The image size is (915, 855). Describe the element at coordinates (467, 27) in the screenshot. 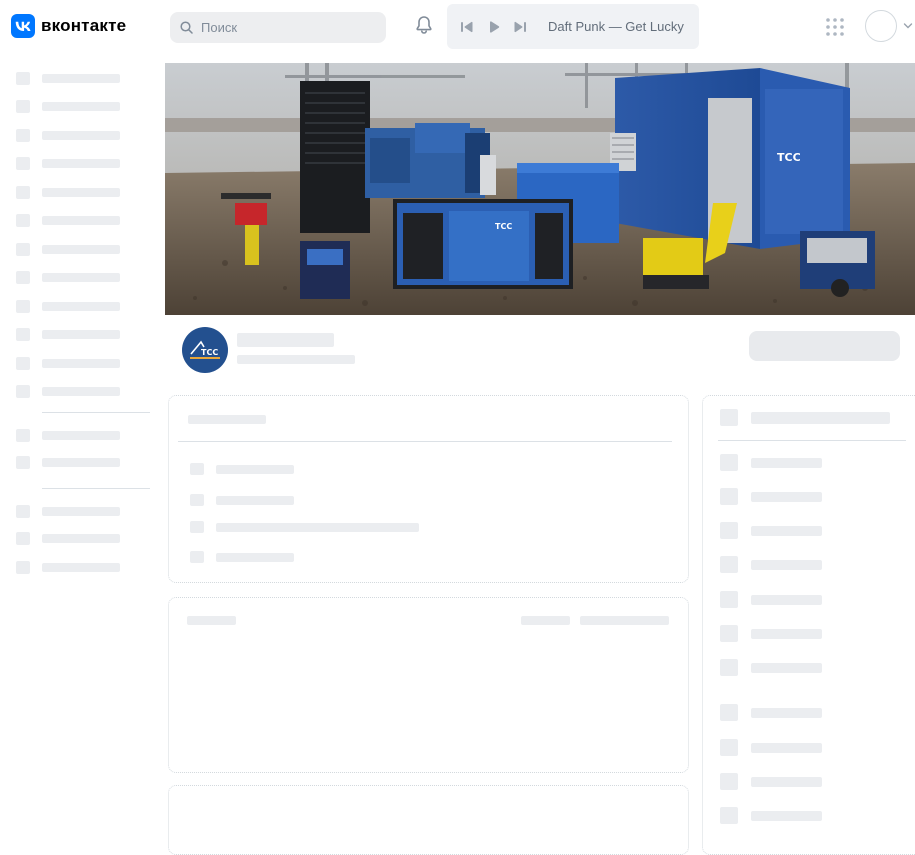

I see `skip-previous-icon` at that location.